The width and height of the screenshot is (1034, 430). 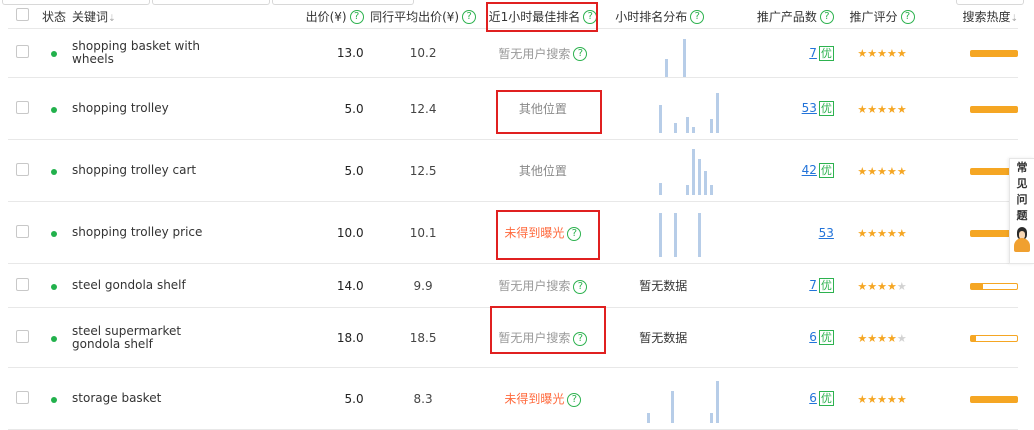 I want to click on rank-distribution-empty: 暂无数据, so click(x=663, y=338).